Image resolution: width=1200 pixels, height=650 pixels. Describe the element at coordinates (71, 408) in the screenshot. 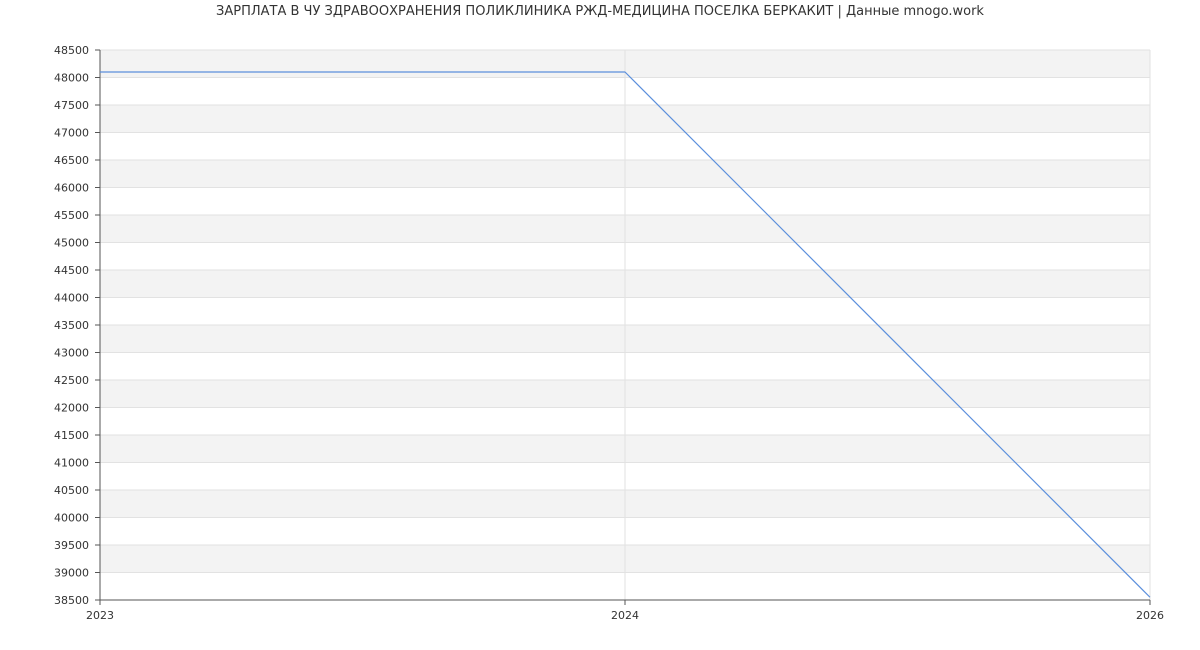

I see `y-tick-label: 42000` at that location.